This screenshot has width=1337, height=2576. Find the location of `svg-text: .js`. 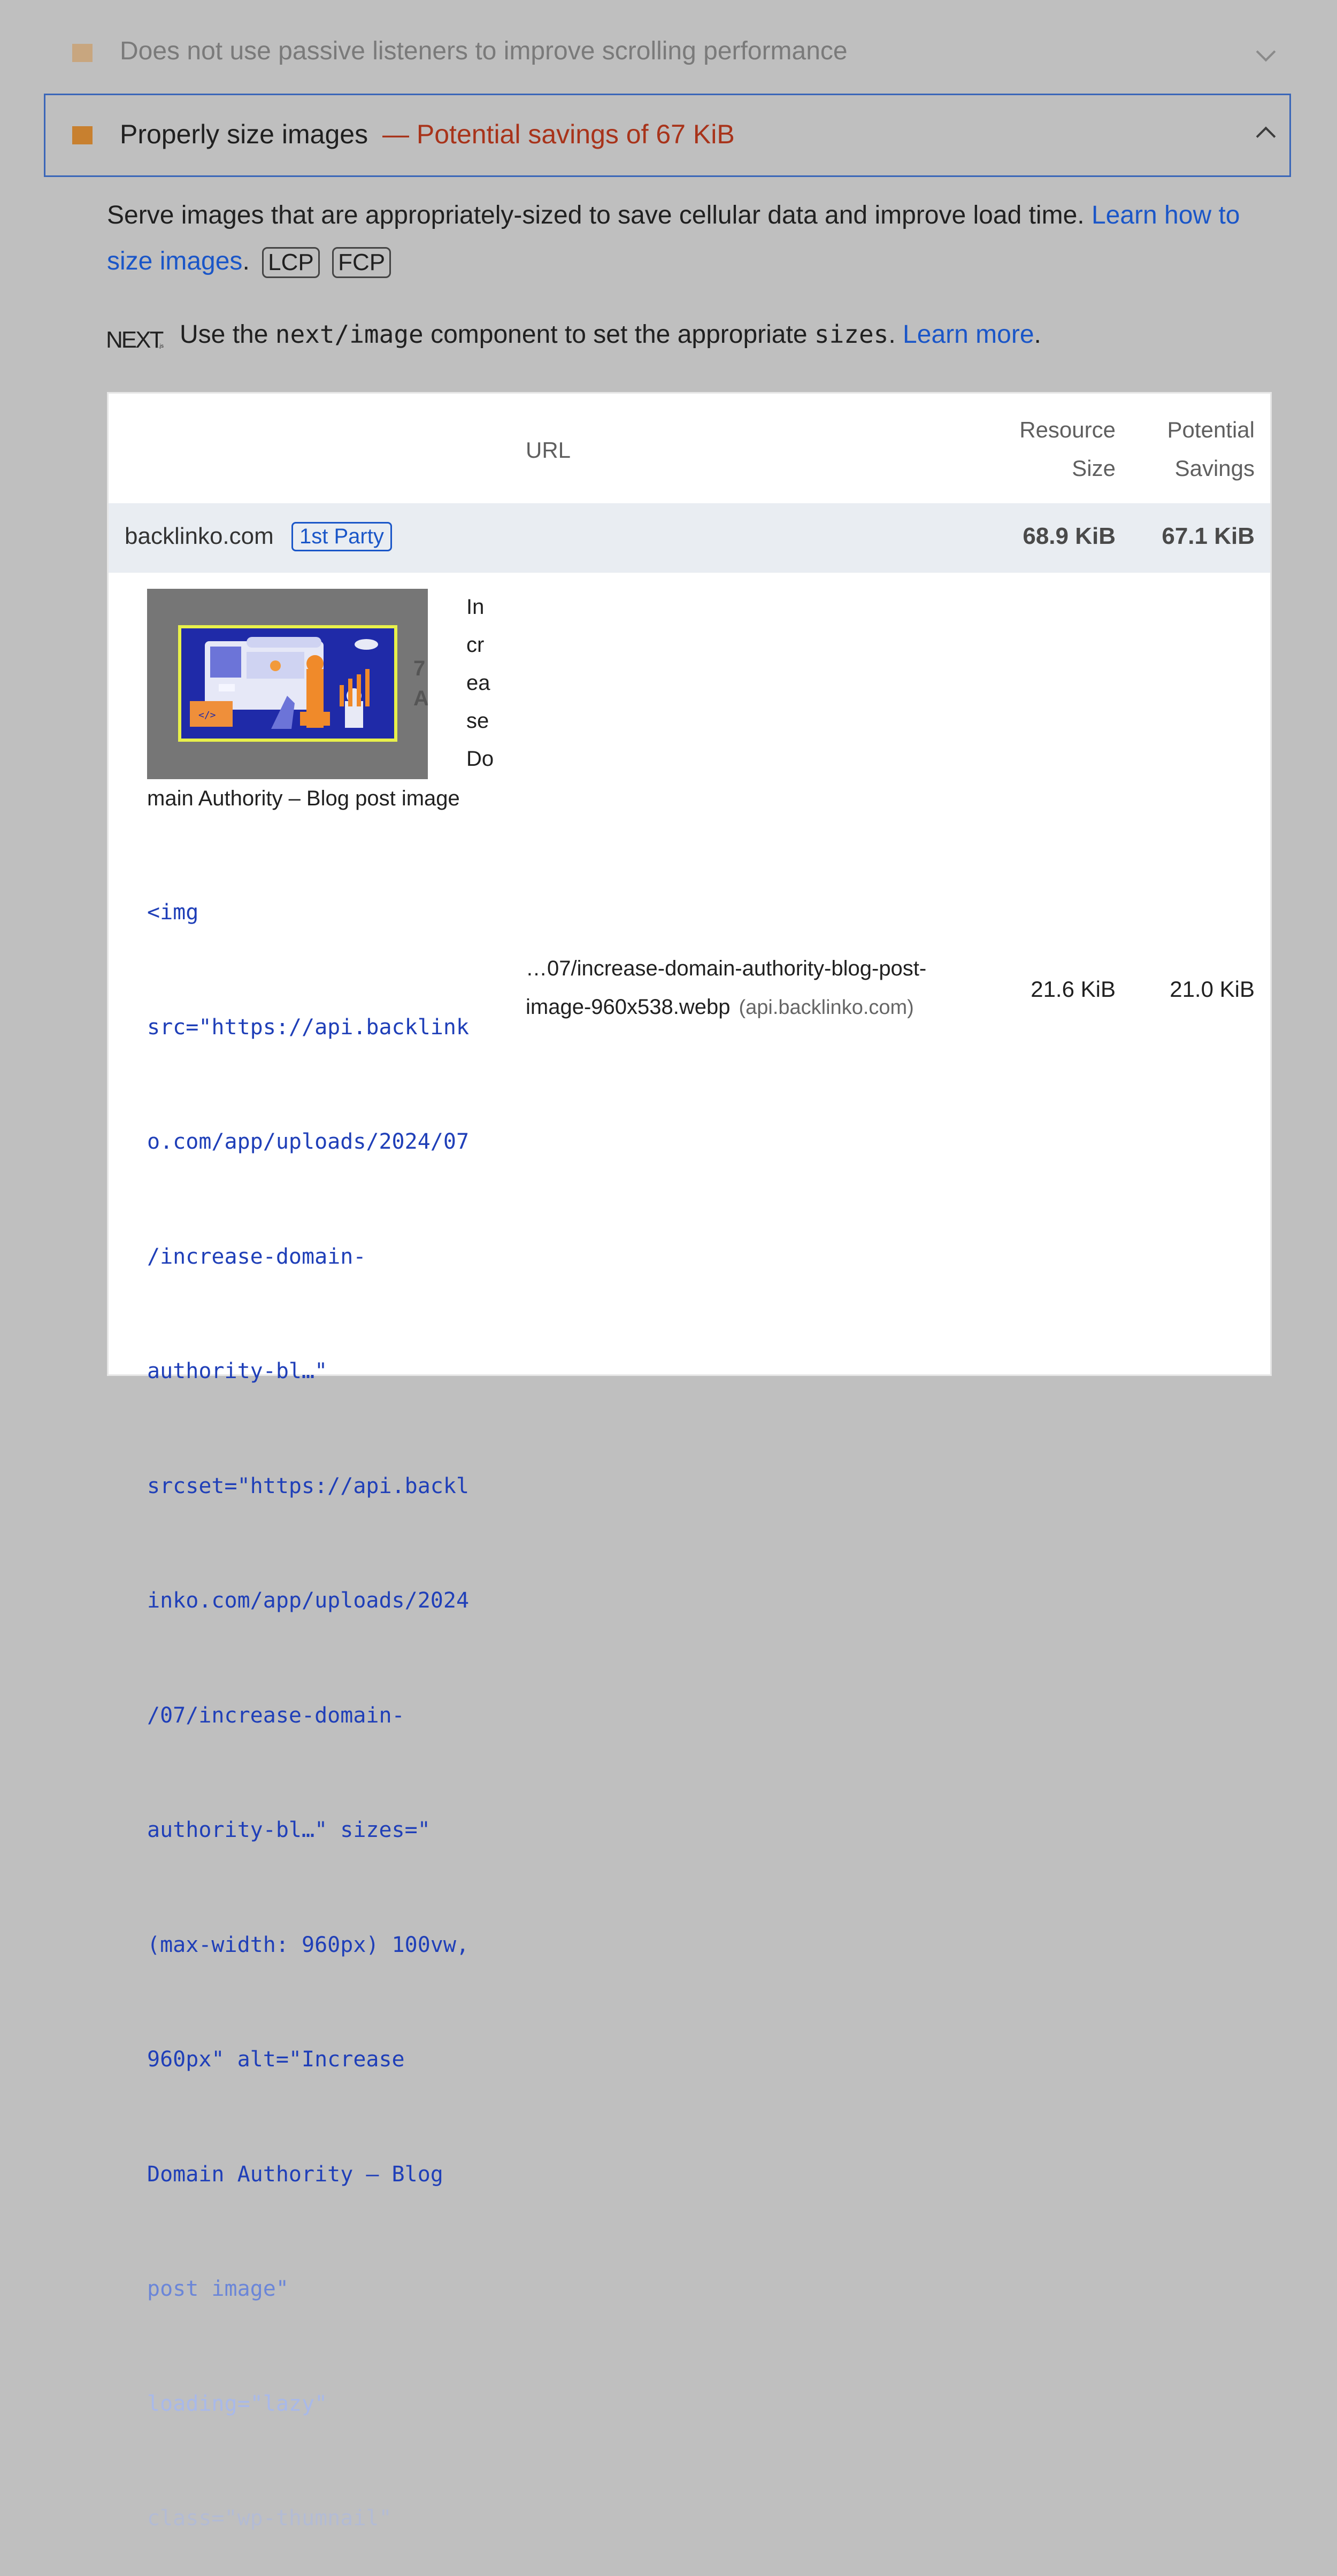

svg-text: .js is located at coordinates (161, 346).